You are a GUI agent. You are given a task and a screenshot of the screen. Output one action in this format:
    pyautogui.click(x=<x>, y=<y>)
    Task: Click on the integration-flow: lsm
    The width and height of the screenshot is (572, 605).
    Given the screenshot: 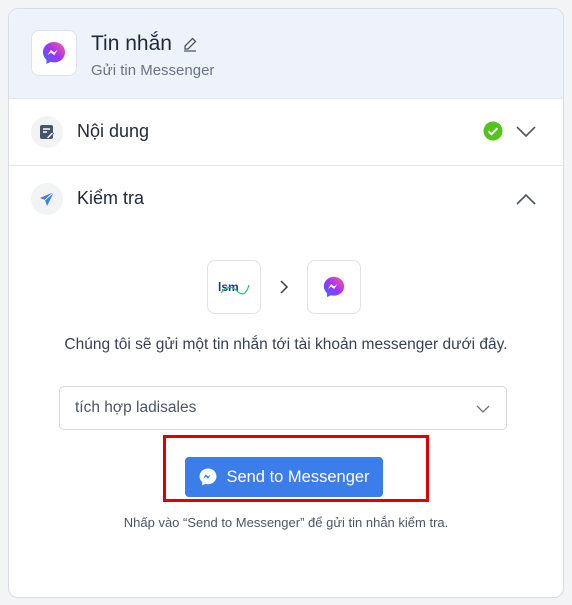 What is the action you would take?
    pyautogui.click(x=284, y=287)
    